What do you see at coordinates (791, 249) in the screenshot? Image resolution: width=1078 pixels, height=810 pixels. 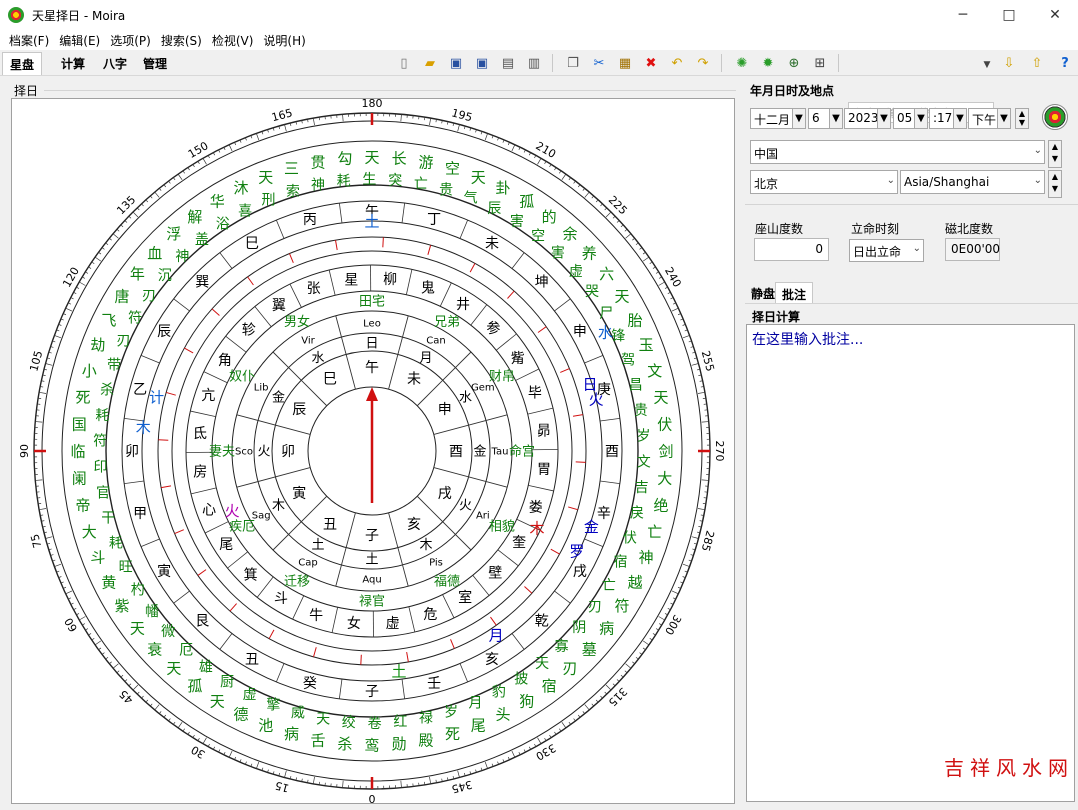 I see `sitting-input: 0` at bounding box center [791, 249].